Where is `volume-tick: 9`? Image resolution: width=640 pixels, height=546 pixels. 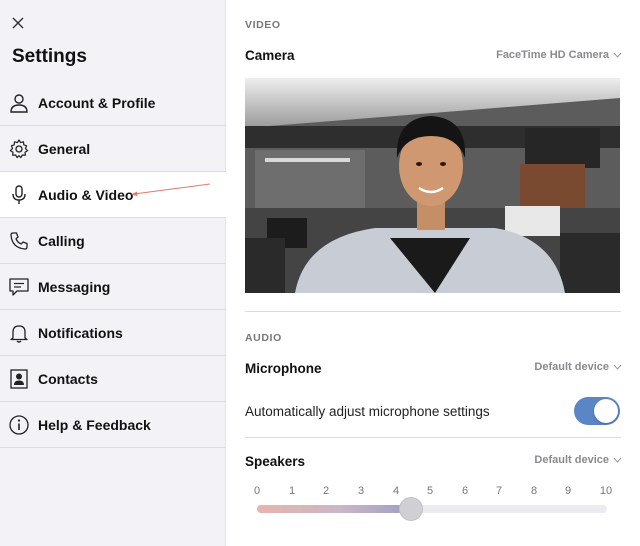
volume-tick: 9 is located at coordinates (568, 491).